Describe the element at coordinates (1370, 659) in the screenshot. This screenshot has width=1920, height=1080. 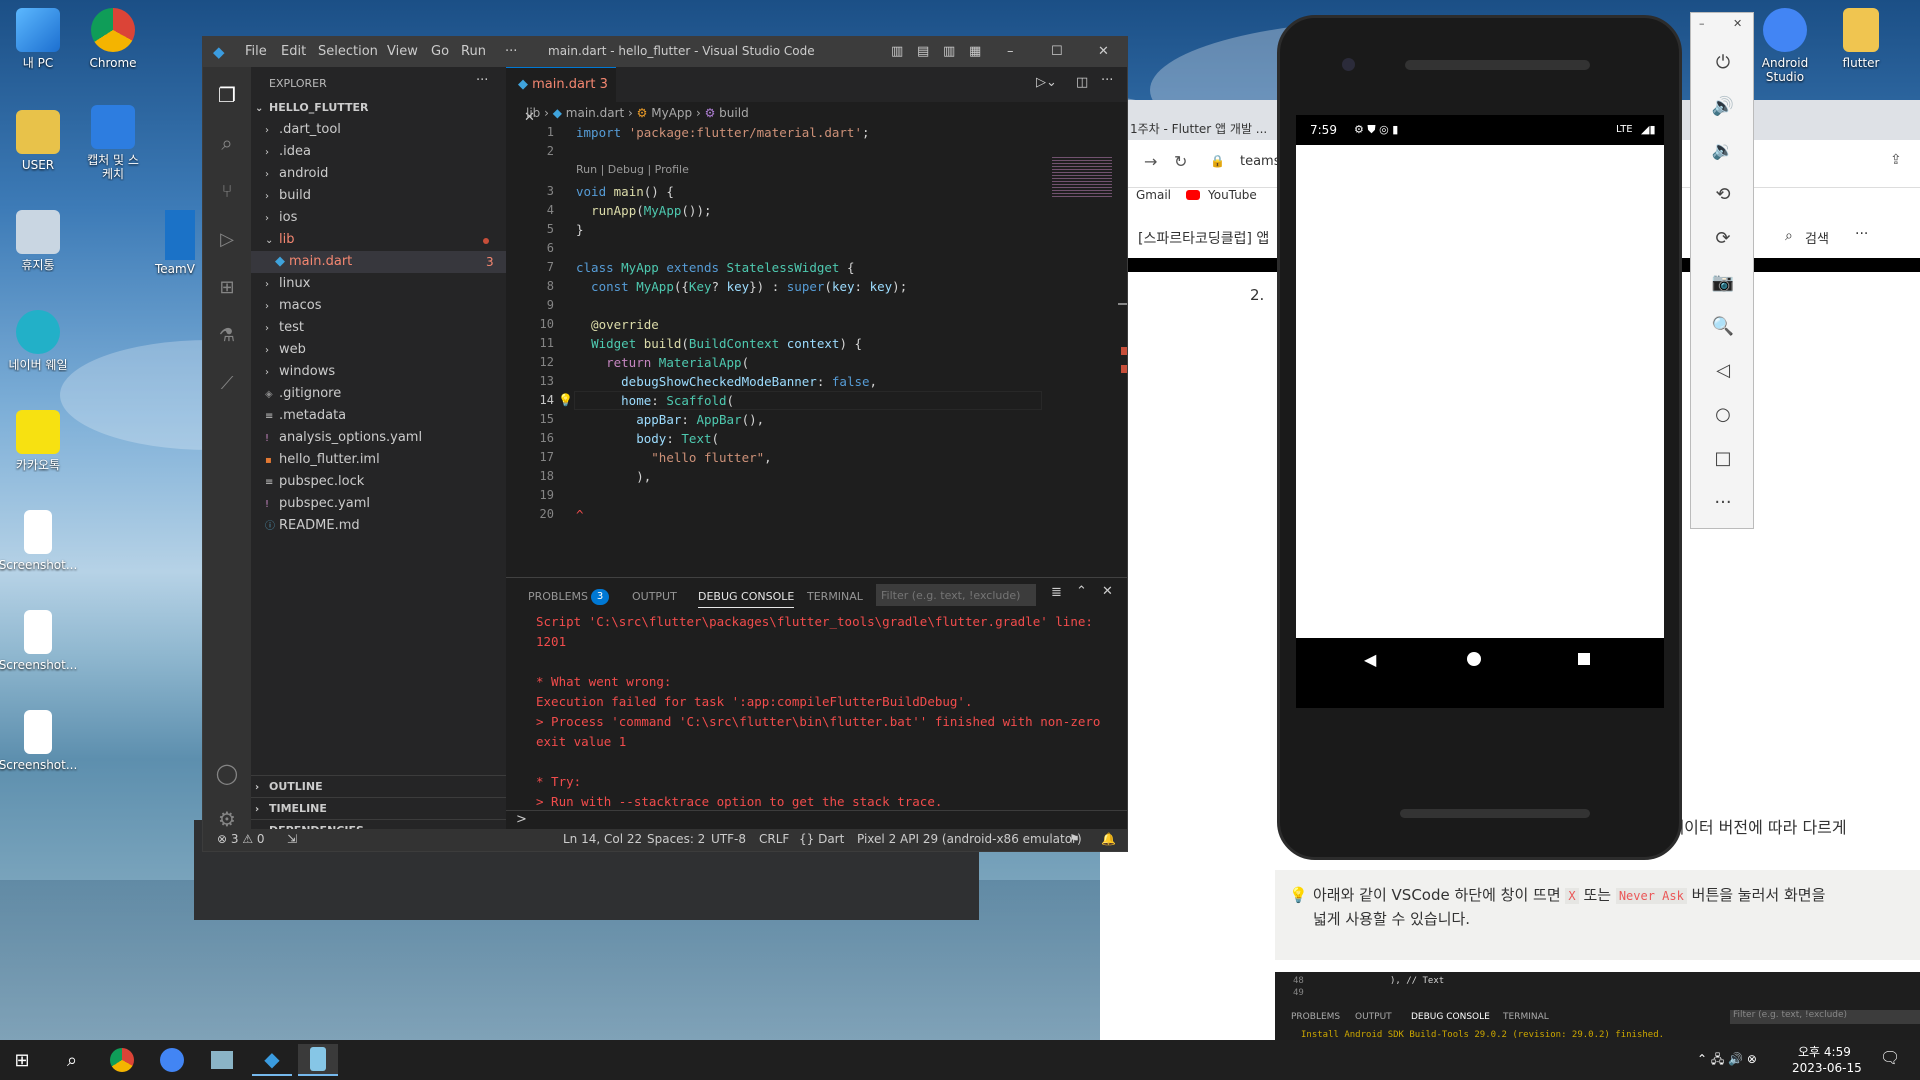
I see `nav-back-icon: ◀` at that location.